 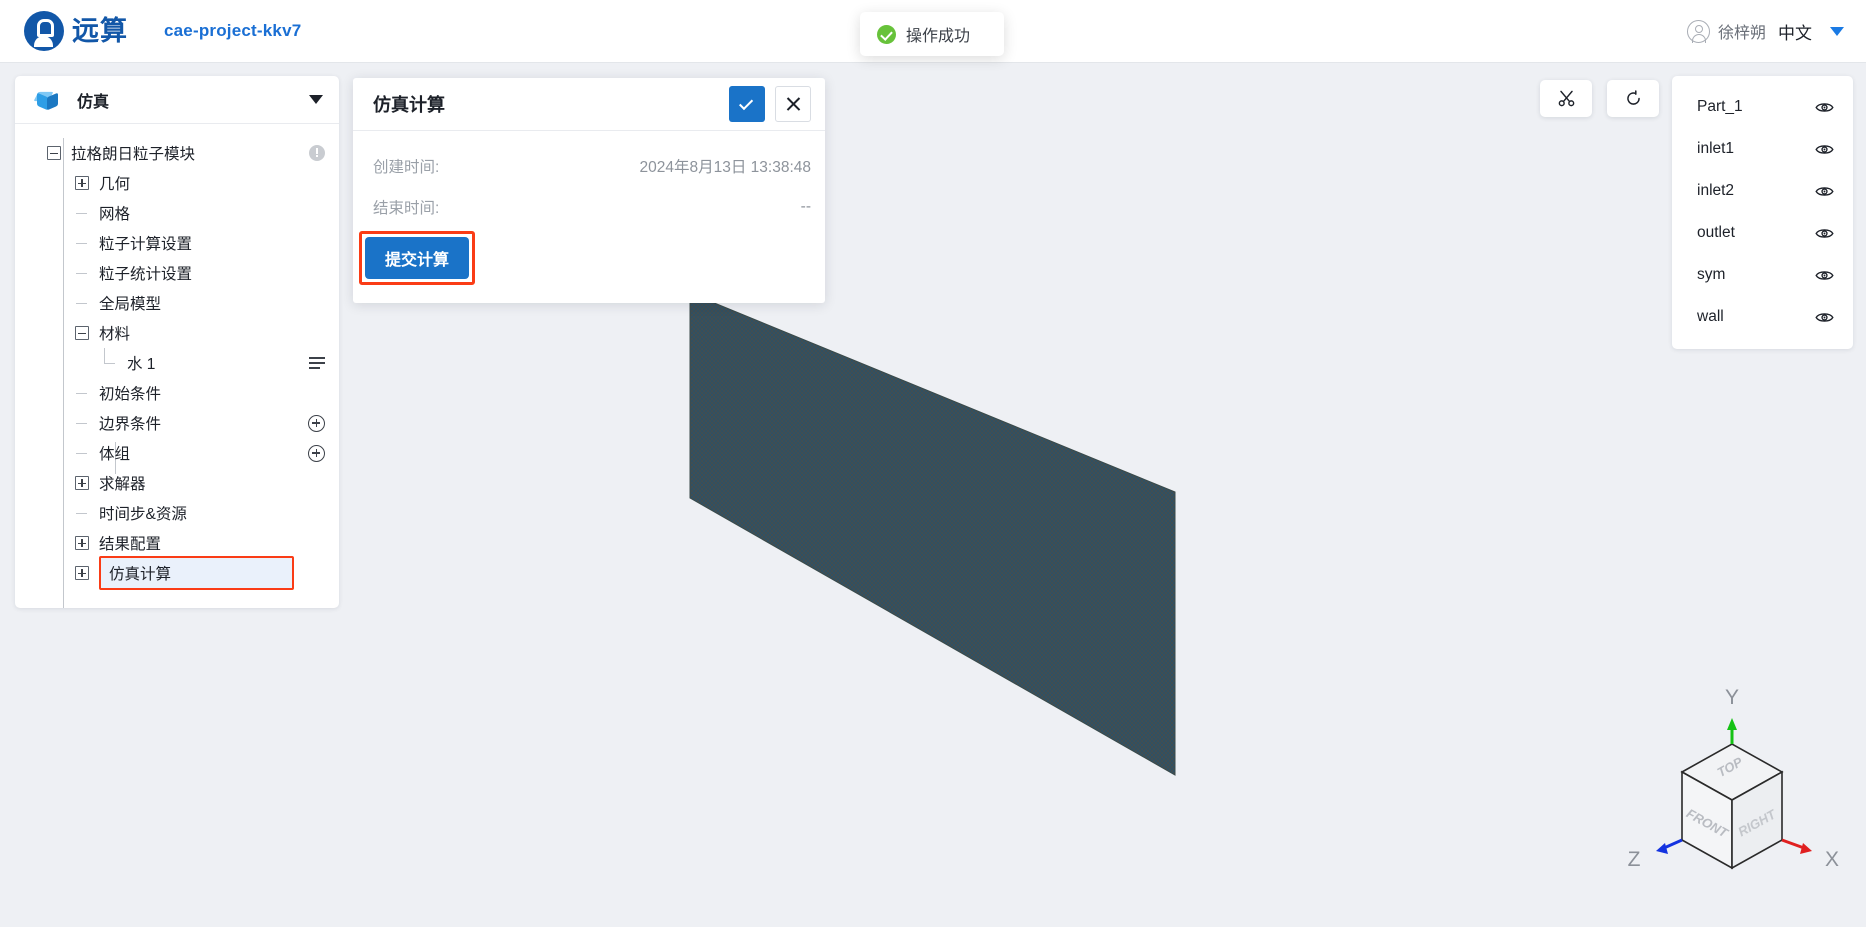 I want to click on tree-item-label: 体组, so click(x=115, y=454).